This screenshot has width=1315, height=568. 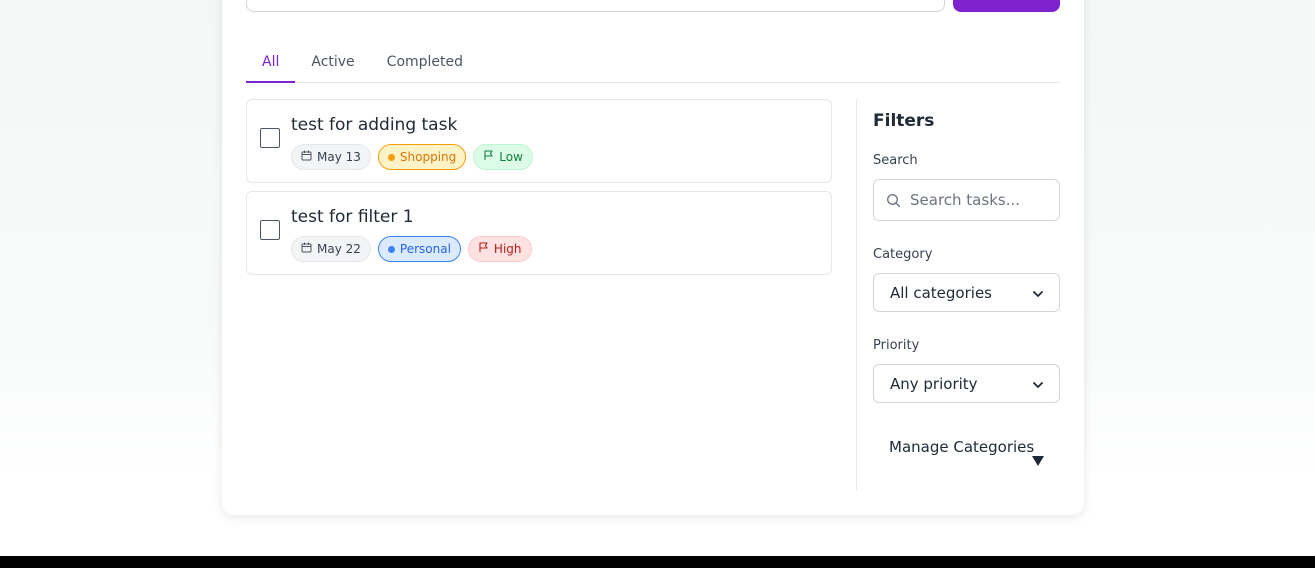 What do you see at coordinates (425, 64) in the screenshot?
I see `tab-completed: Completed` at bounding box center [425, 64].